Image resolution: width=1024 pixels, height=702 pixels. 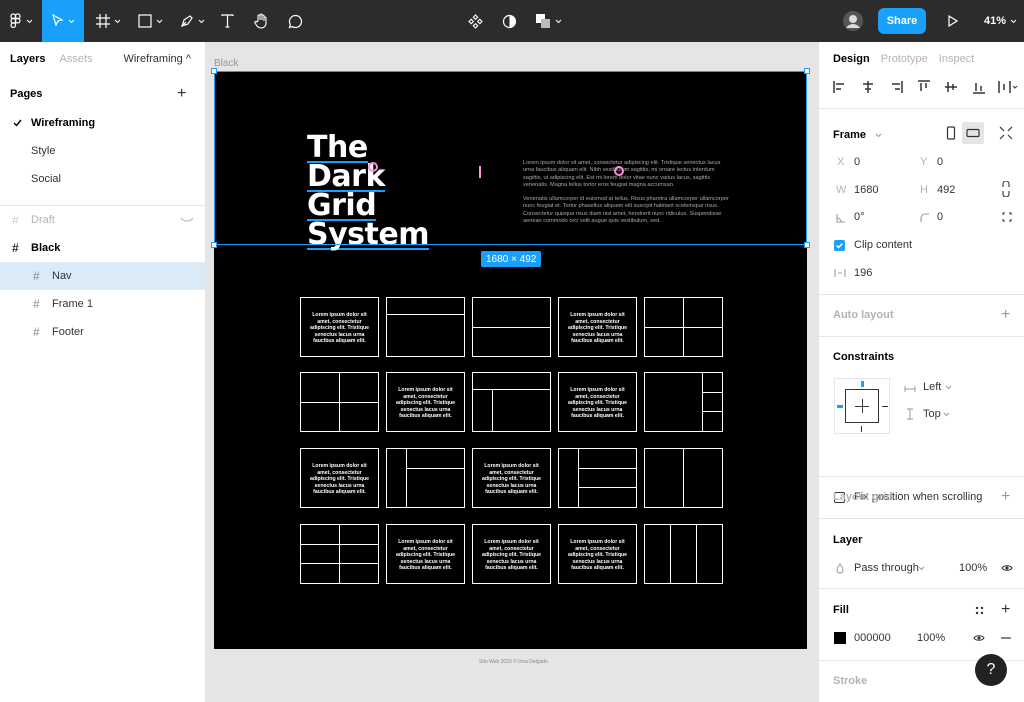 What do you see at coordinates (868, 87) in the screenshot?
I see `align-center-horizontal-icon` at bounding box center [868, 87].